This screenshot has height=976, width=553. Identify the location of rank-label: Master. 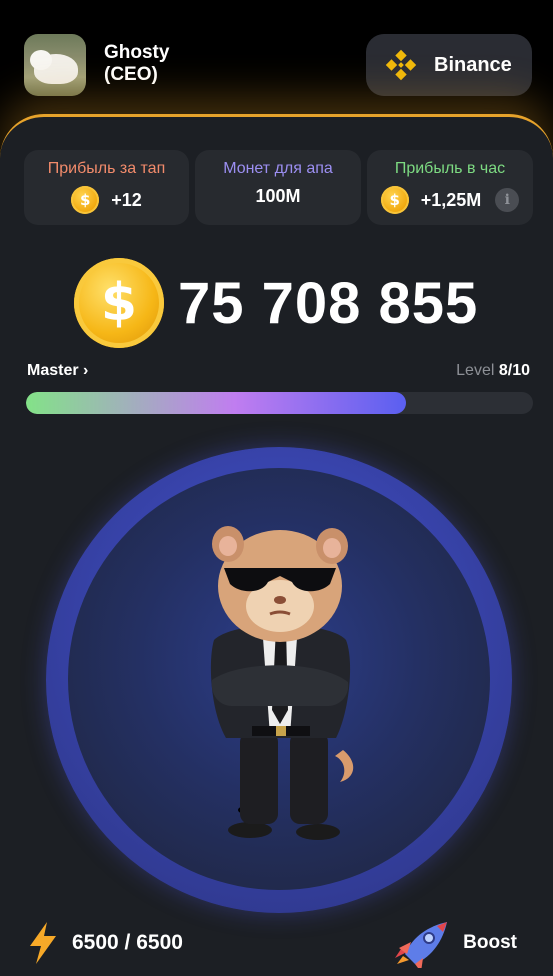
(53, 370).